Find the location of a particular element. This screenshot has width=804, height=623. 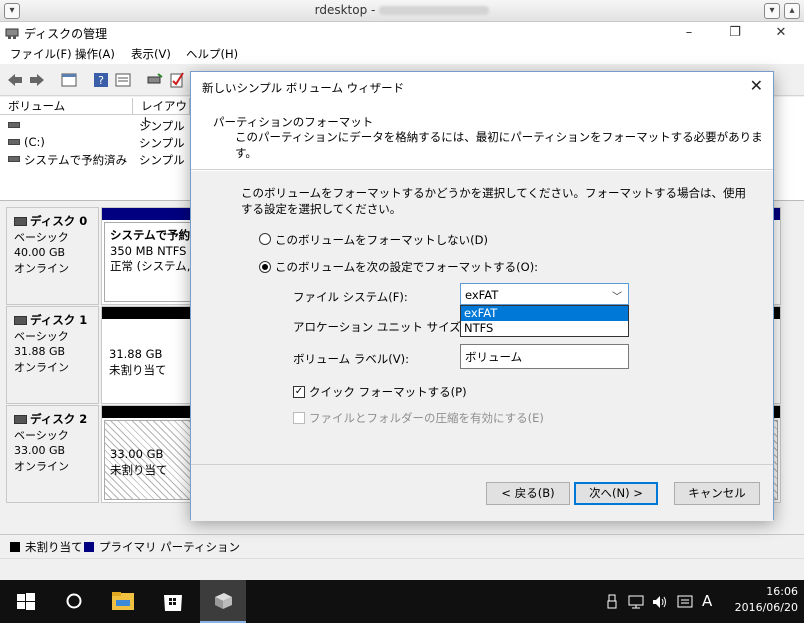

properties-icon is located at coordinates (69, 80).